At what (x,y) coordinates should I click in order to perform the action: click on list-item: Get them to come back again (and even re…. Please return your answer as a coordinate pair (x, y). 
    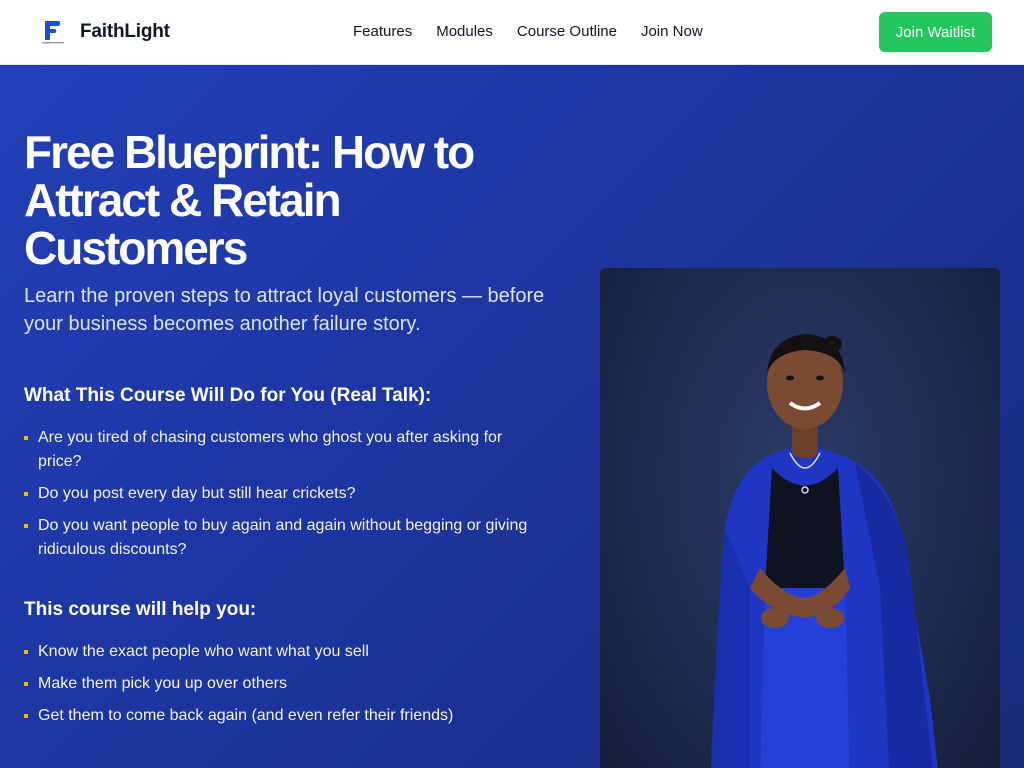
    Looking at the image, I should click on (284, 716).